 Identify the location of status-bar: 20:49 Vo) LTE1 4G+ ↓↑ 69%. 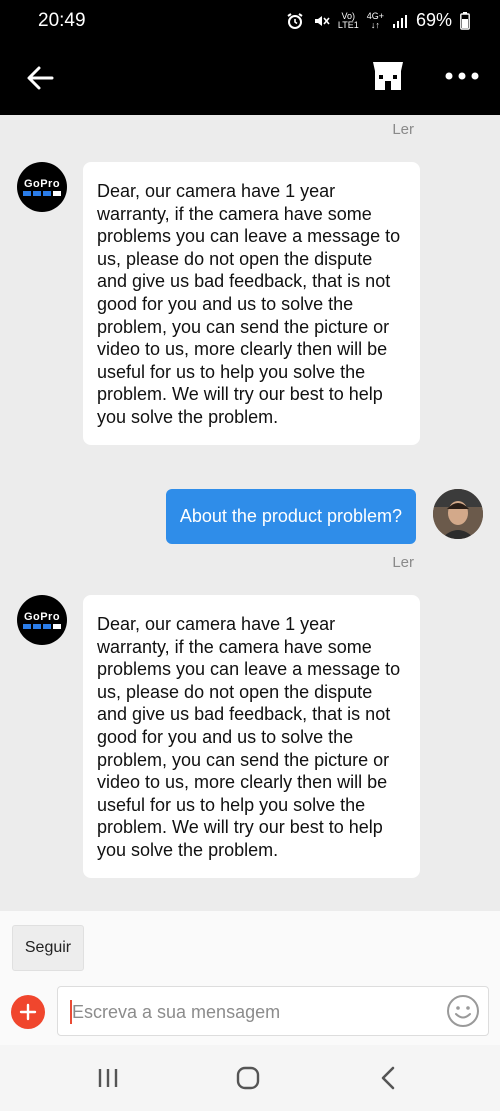
(250, 22).